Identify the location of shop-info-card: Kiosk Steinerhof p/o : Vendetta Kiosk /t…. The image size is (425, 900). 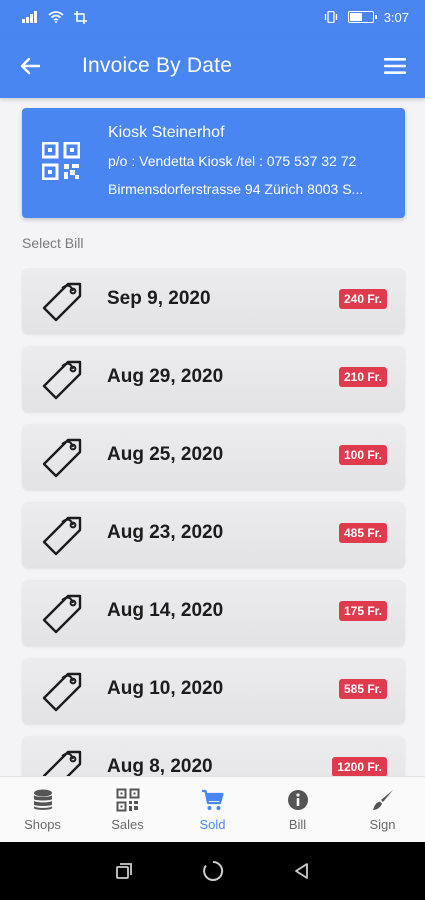
(213, 163).